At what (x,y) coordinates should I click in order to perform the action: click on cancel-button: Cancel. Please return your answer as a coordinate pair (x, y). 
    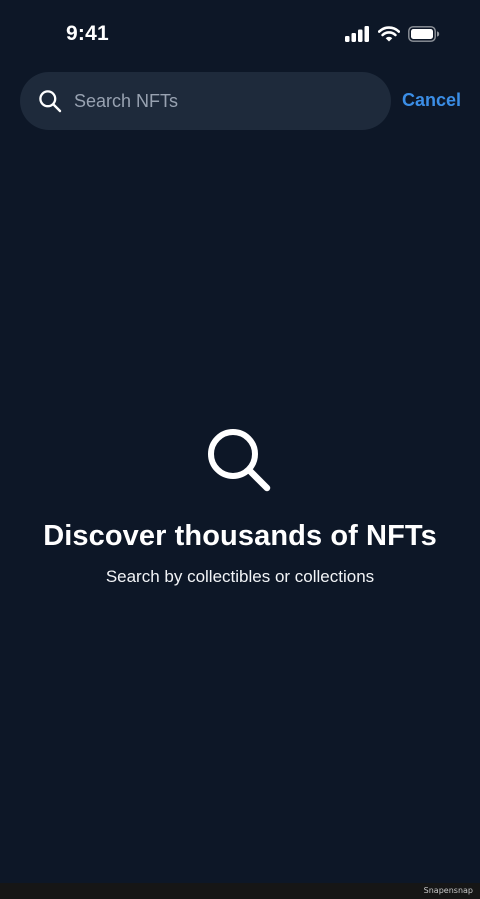
    Looking at the image, I should click on (431, 100).